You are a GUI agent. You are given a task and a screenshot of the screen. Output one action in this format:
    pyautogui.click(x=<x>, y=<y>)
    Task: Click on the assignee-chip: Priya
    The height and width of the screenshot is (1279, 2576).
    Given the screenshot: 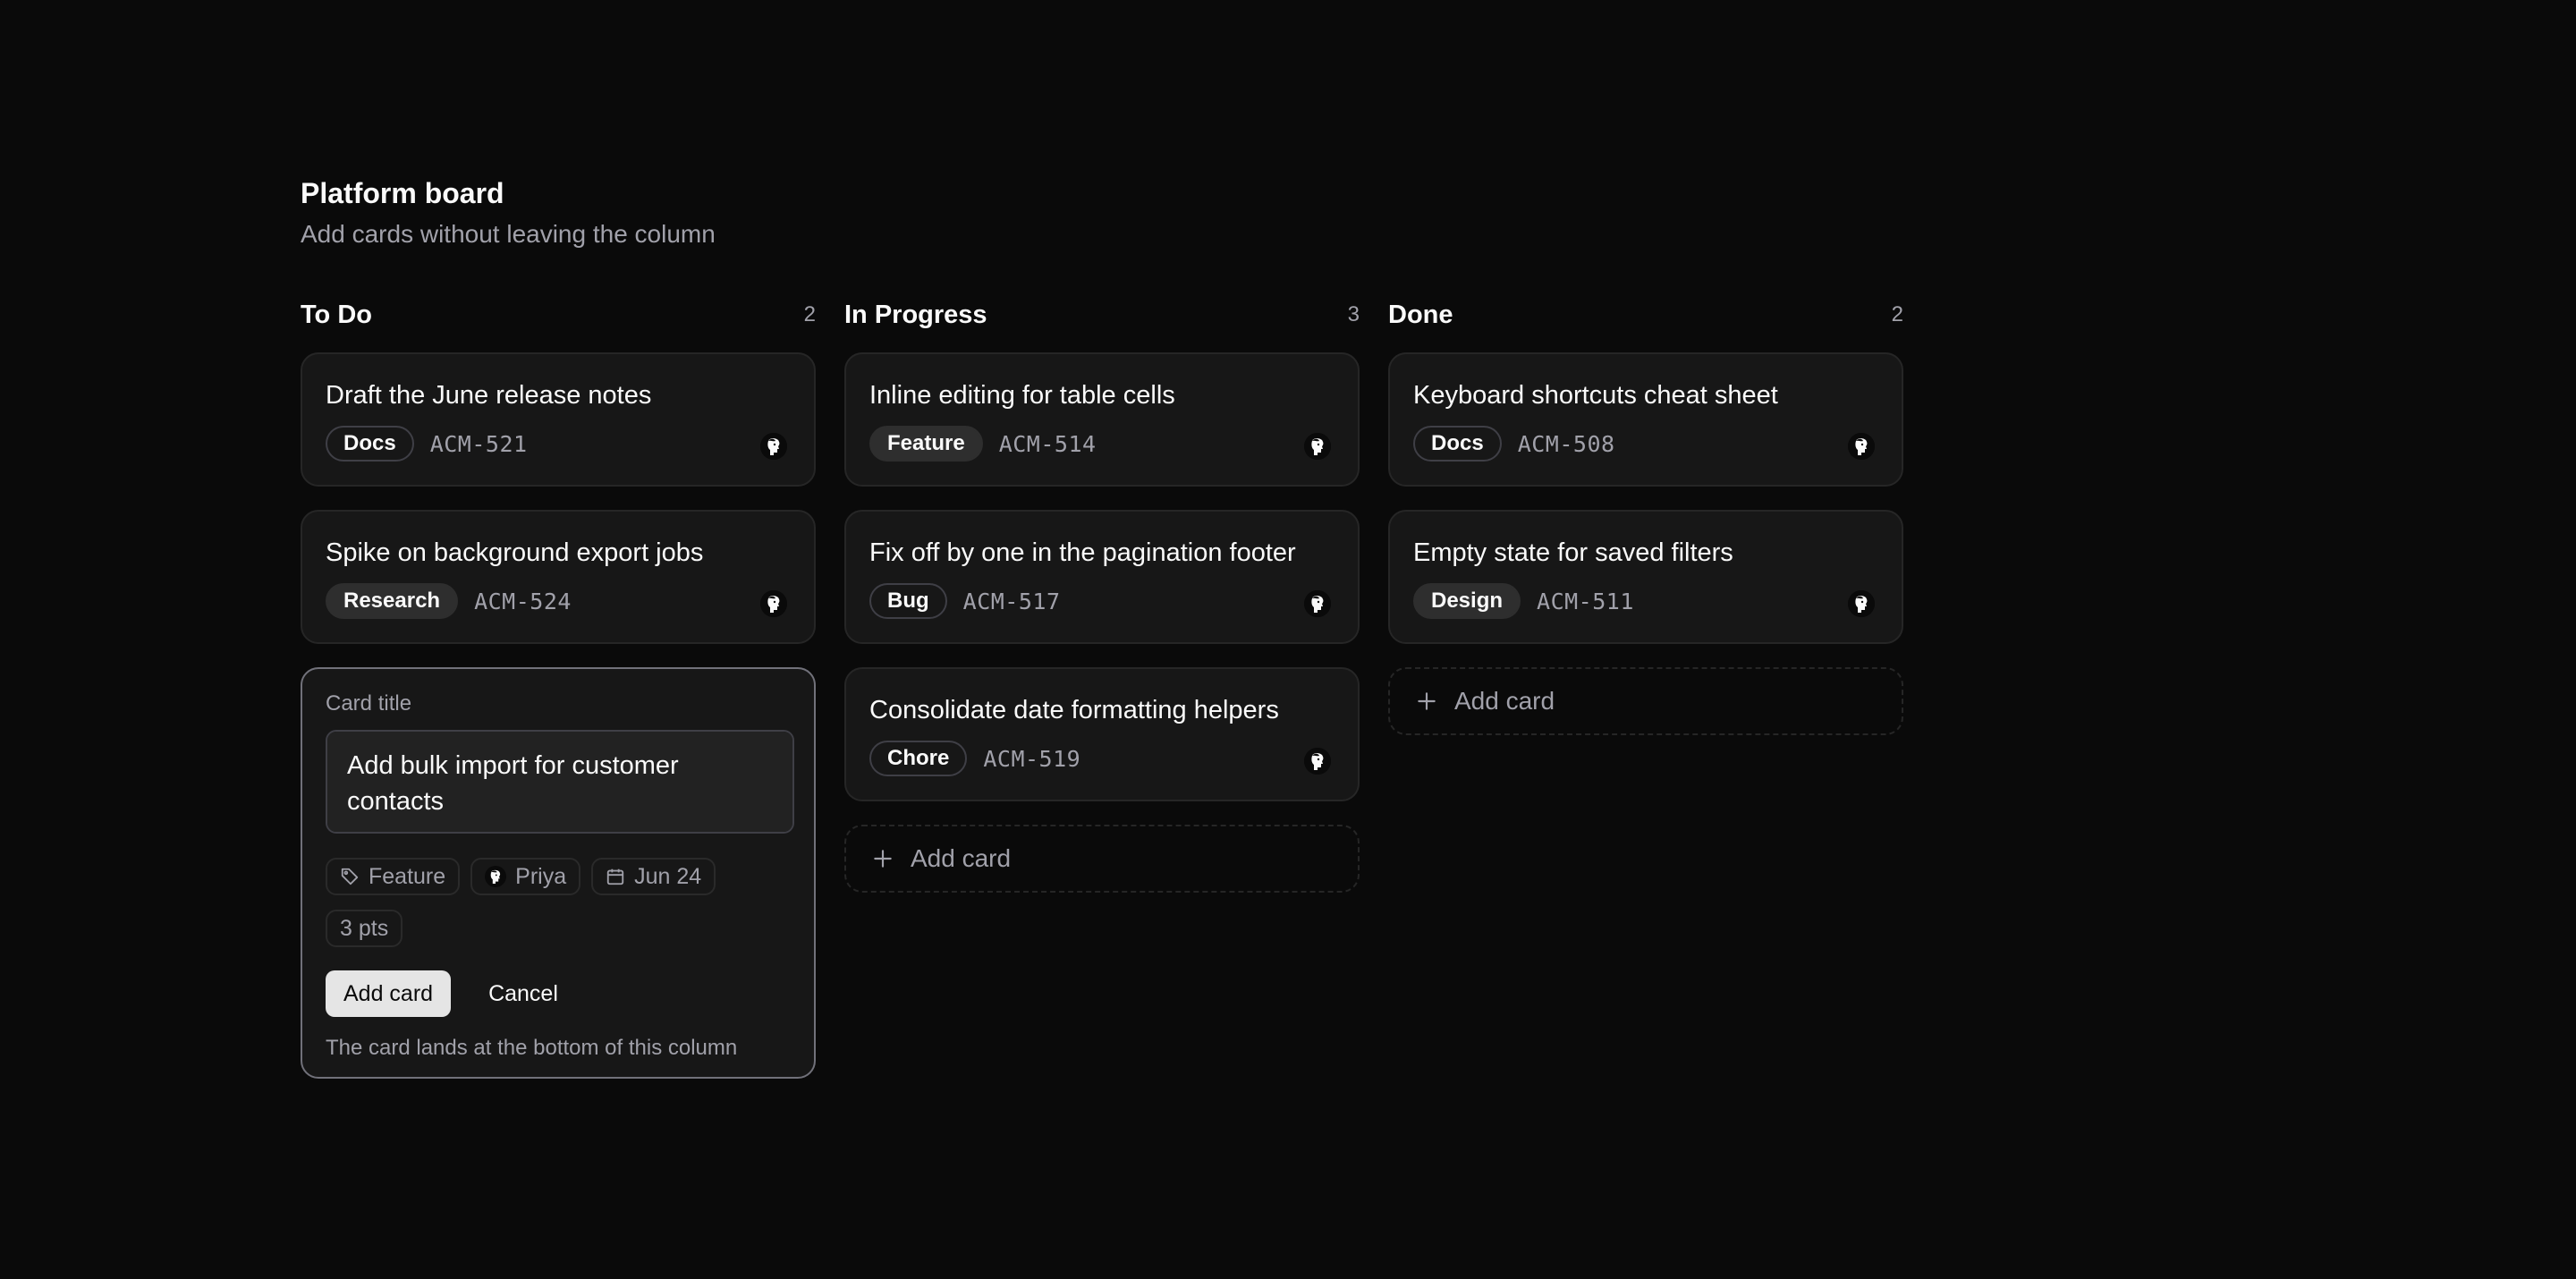 What is the action you would take?
    pyautogui.click(x=525, y=877)
    